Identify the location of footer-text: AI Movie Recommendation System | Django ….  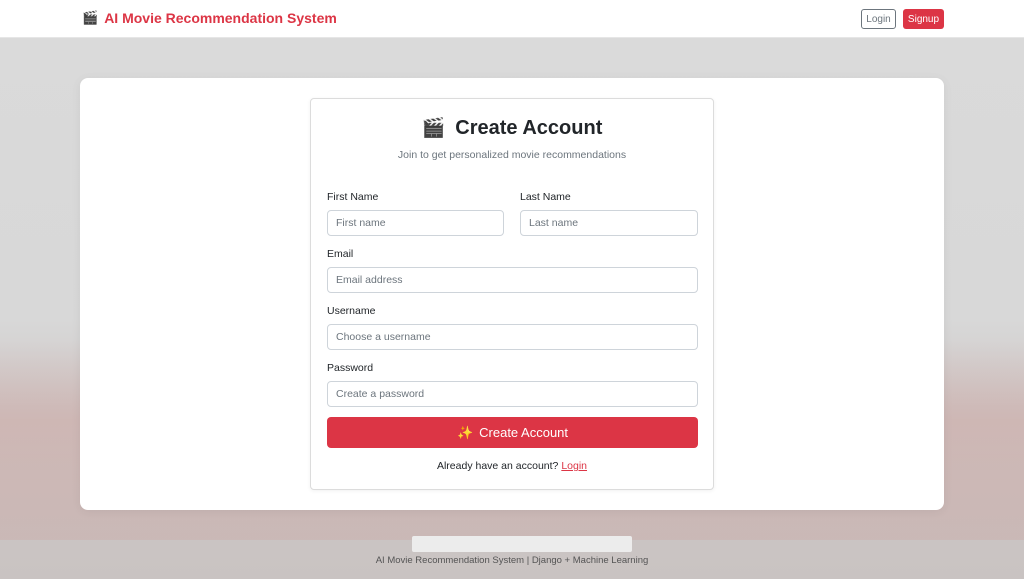
(512, 560).